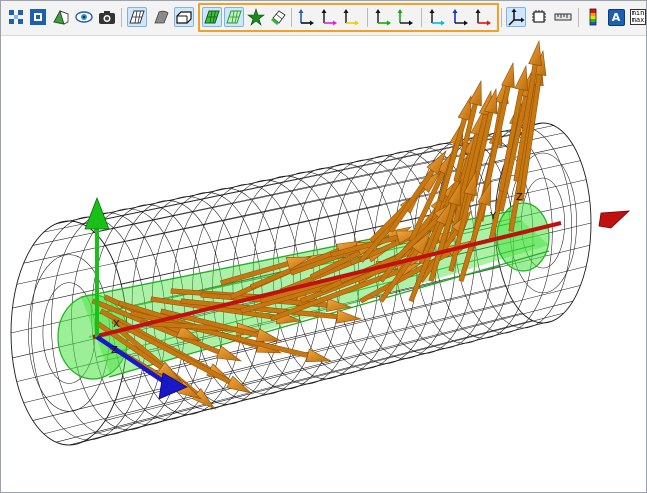 This screenshot has width=647, height=493. I want to click on triad-yellow-button, so click(351, 17).